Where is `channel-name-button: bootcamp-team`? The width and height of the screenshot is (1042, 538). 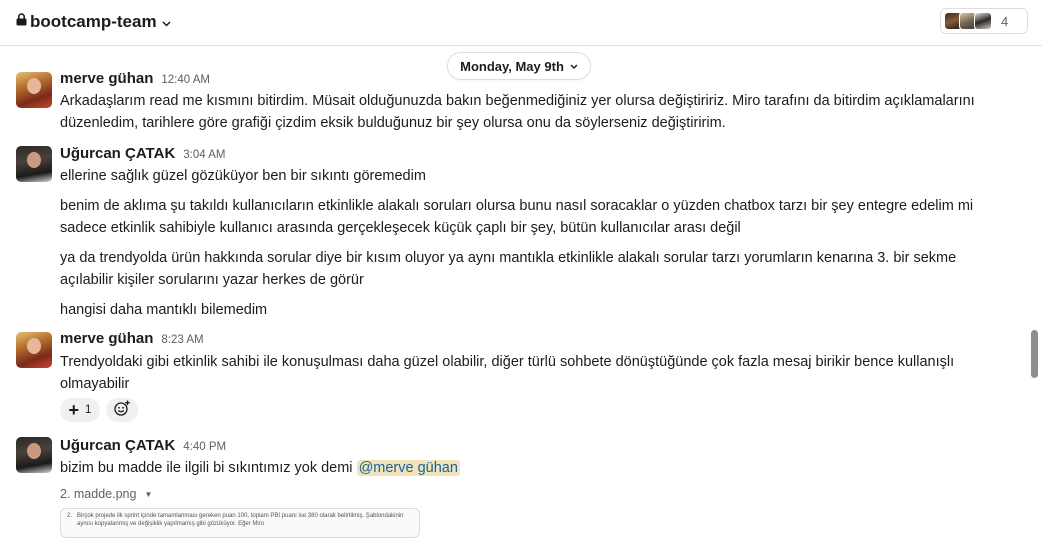
channel-name-button: bootcamp-team is located at coordinates (93, 21).